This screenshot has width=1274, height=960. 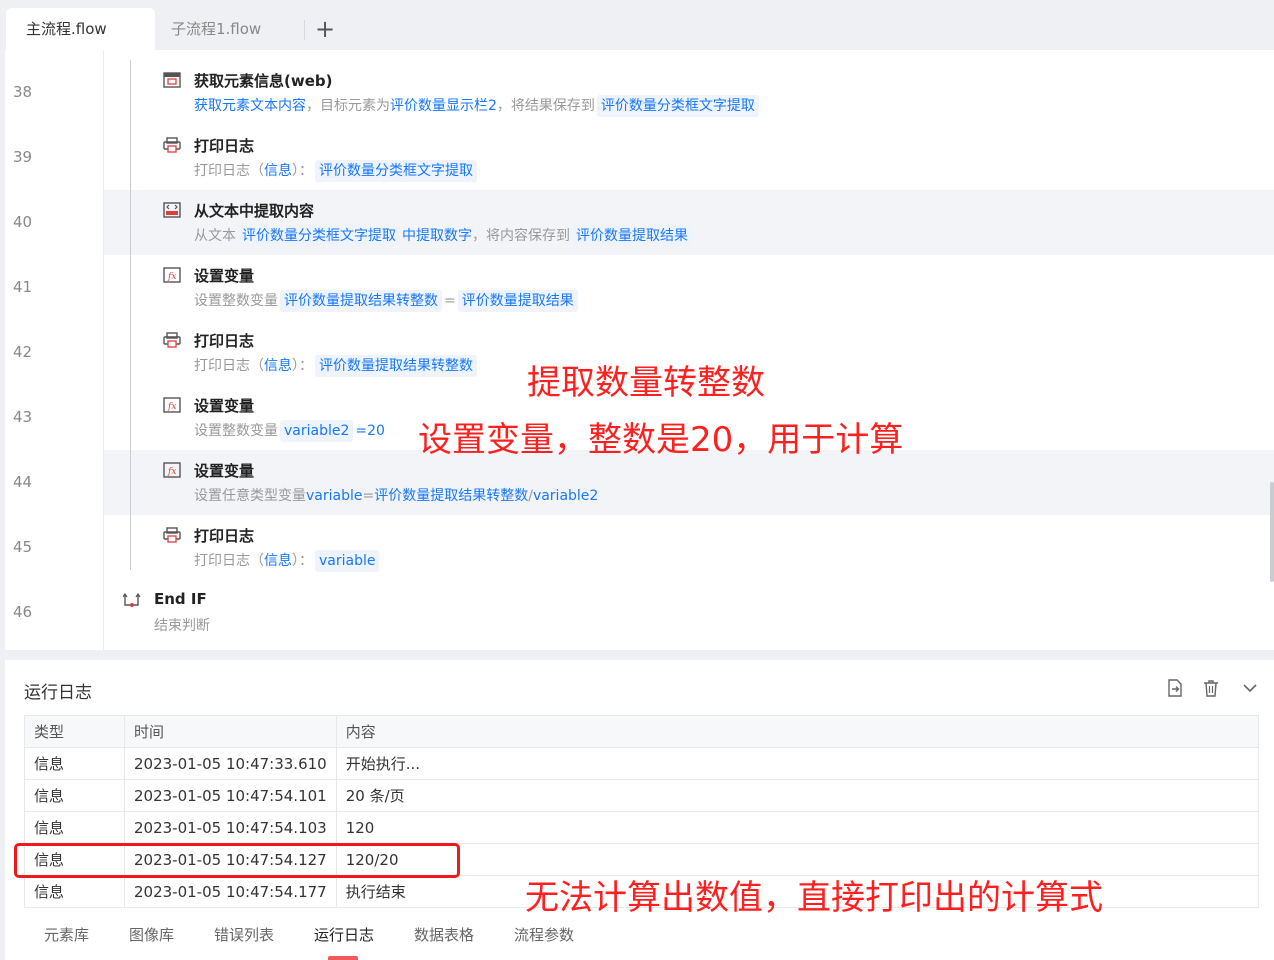 What do you see at coordinates (132, 599) in the screenshot?
I see `end-if-icon` at bounding box center [132, 599].